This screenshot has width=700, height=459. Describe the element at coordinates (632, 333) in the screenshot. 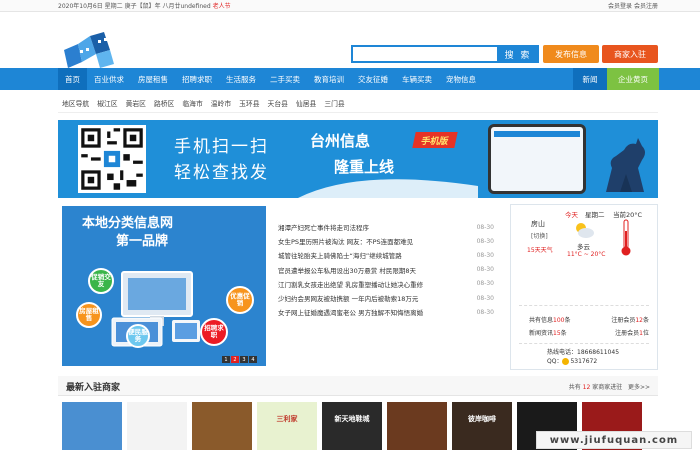

I see `stat-online: 注册会员1位` at that location.